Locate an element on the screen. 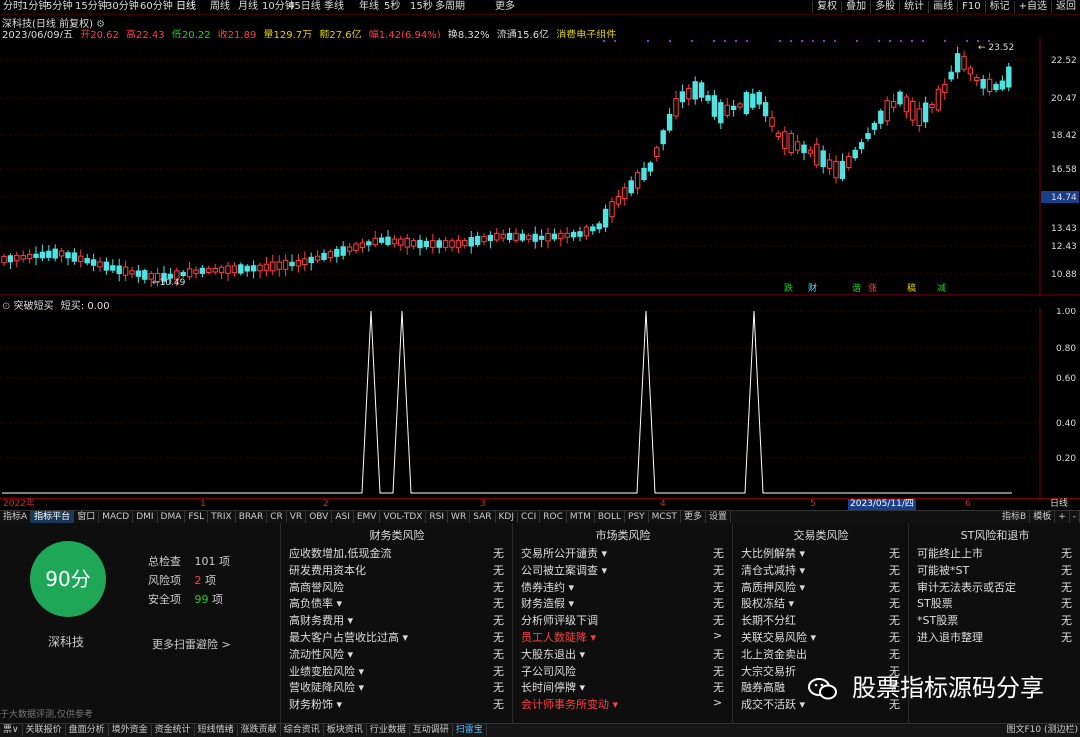 The height and width of the screenshot is (737, 1080). indicator-tab: BRAR is located at coordinates (252, 517).